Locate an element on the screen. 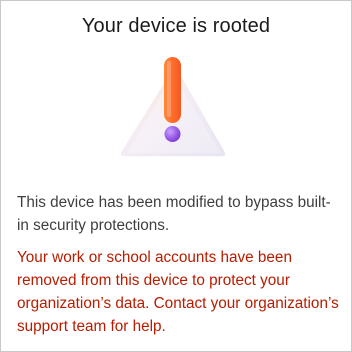  warning-exclamation-icon is located at coordinates (173, 107).